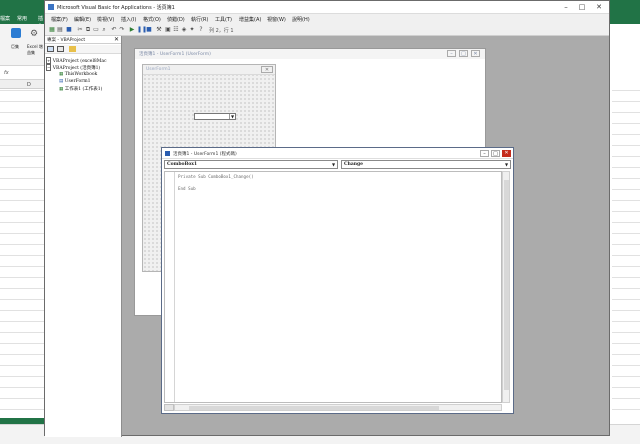 Image resolution: width=640 pixels, height=444 pixels. Describe the element at coordinates (52, 30) in the screenshot. I see `excel-view-icon: ▦` at that location.